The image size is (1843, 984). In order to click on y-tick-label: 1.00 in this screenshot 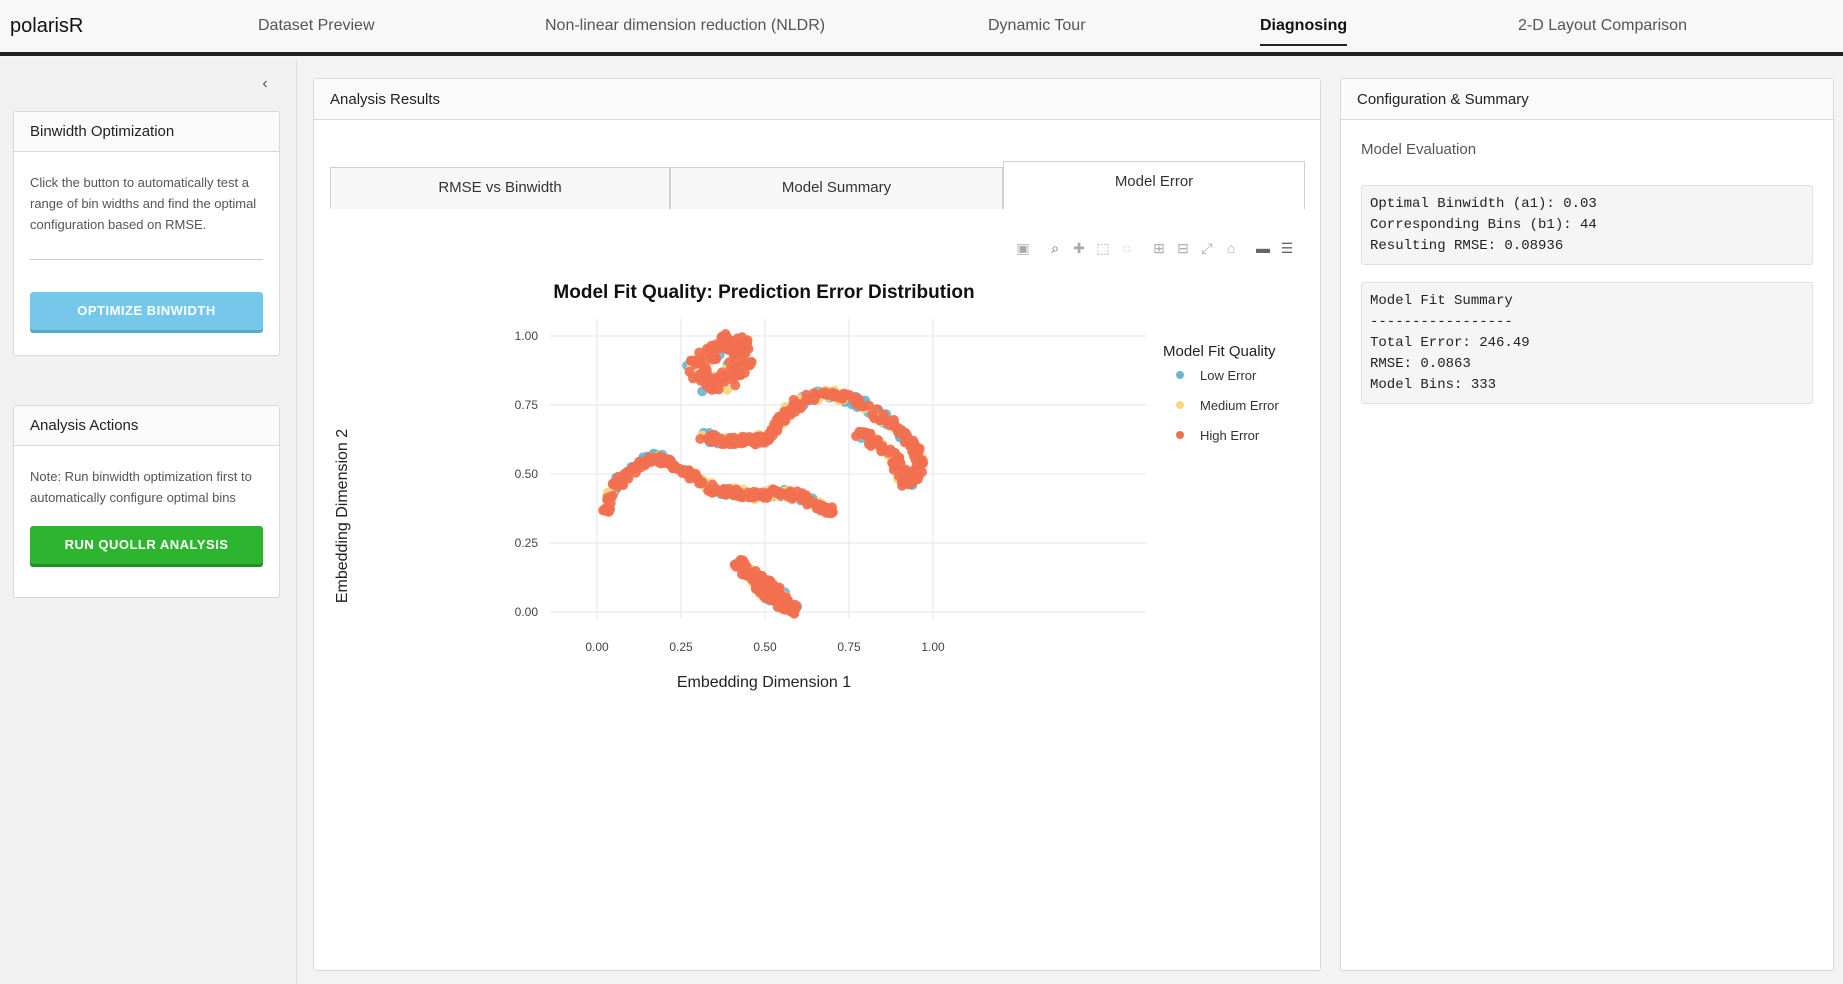, I will do `click(527, 336)`.